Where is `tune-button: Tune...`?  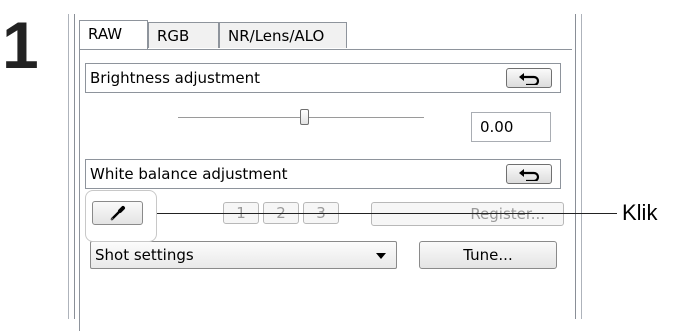
tune-button: Tune... is located at coordinates (488, 255).